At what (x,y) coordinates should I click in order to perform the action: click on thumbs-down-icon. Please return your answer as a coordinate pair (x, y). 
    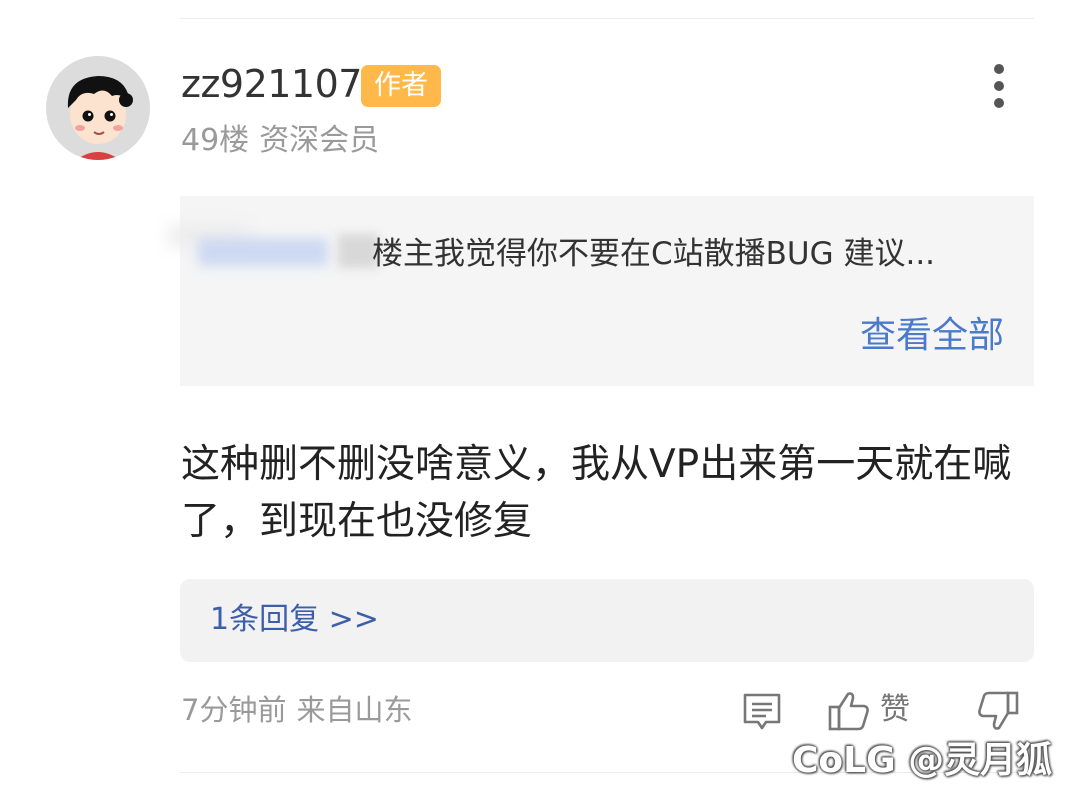
    Looking at the image, I should click on (998, 711).